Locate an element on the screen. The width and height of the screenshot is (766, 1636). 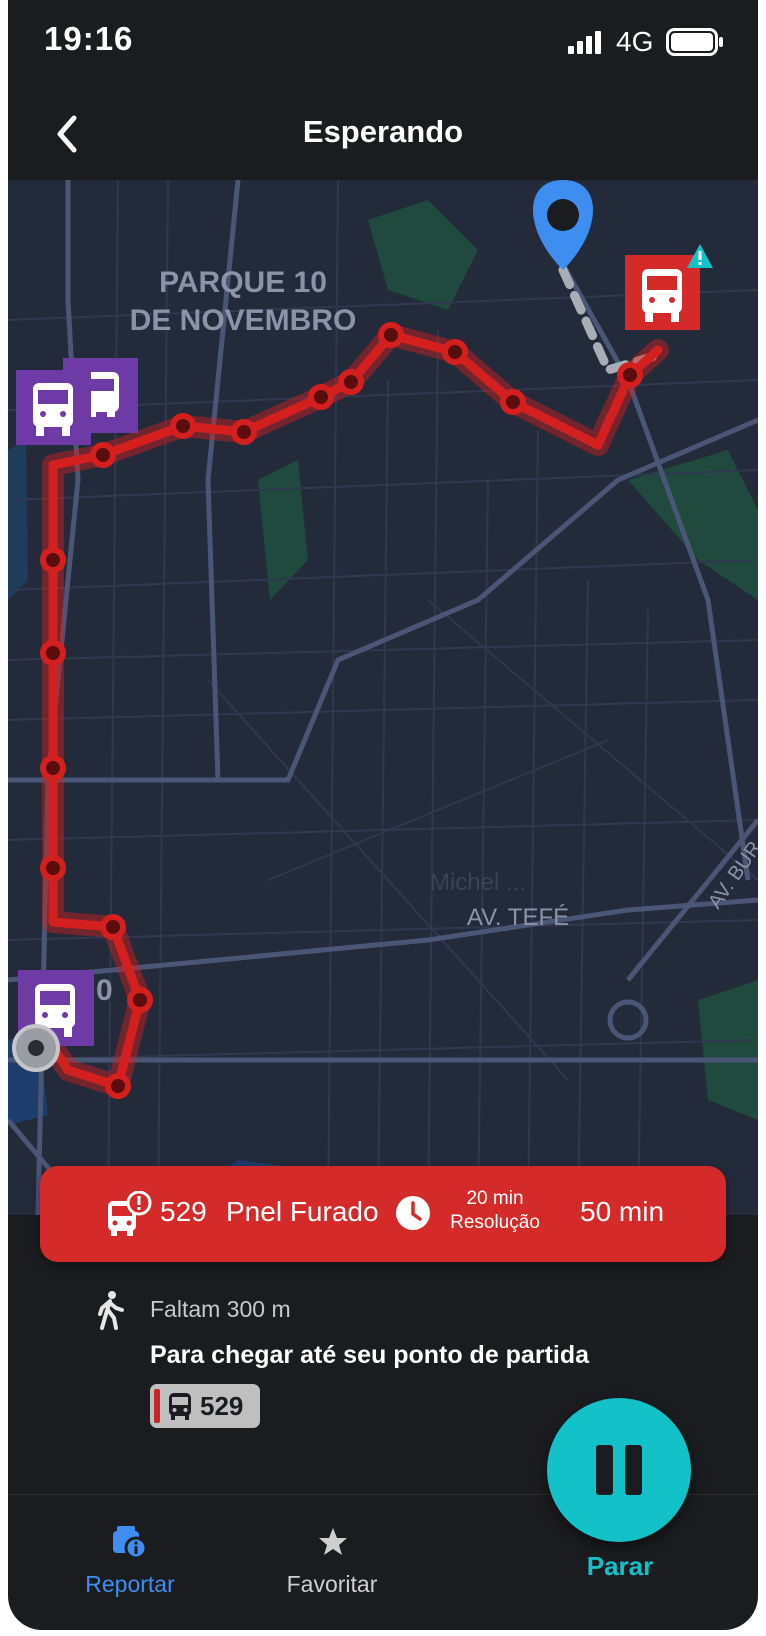
map-label-district: DE NOVEMBRO is located at coordinates (243, 320).